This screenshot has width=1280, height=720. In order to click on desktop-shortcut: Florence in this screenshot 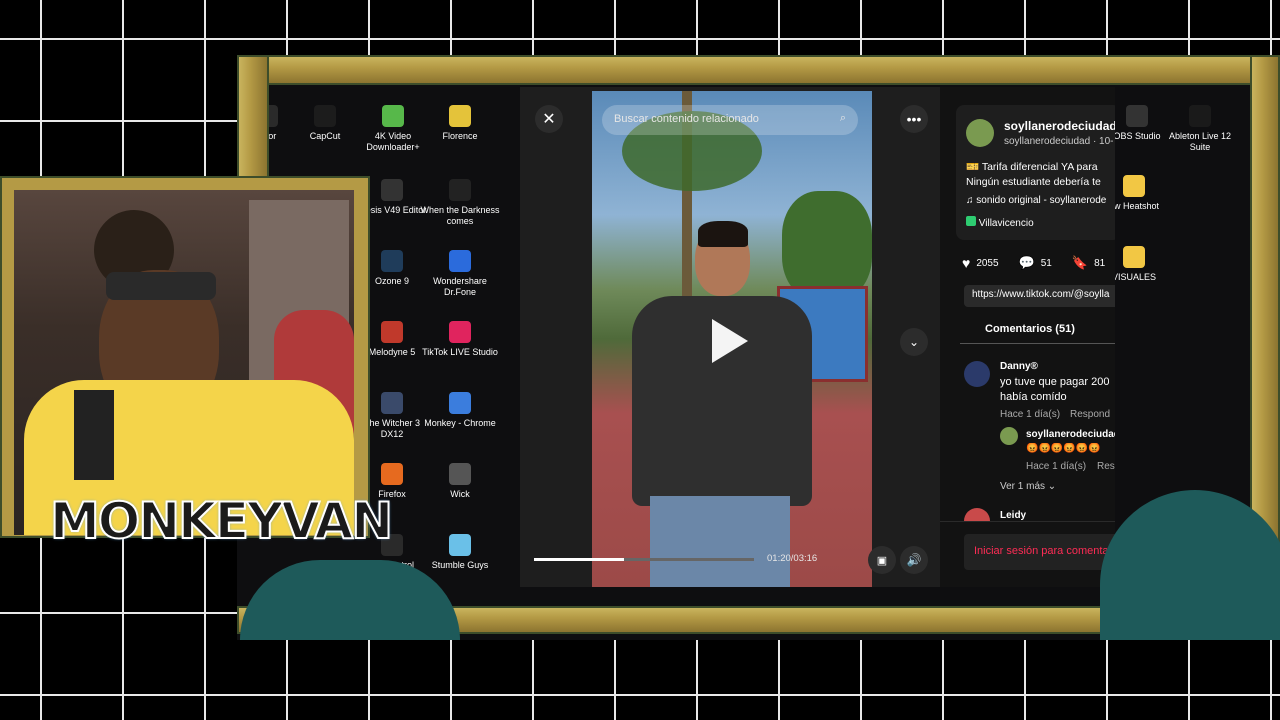, I will do `click(460, 123)`.